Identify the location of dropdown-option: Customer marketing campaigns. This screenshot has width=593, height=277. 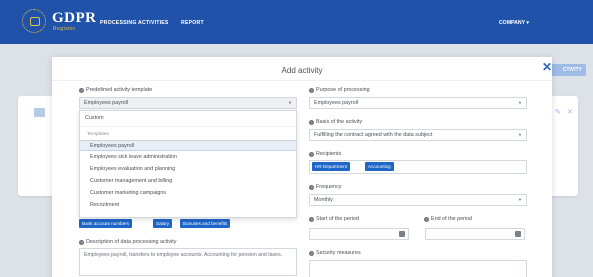
(188, 193).